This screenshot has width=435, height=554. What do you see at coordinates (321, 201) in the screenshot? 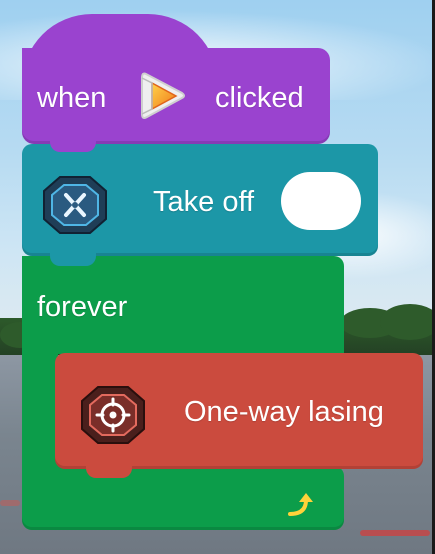
I see `take-off-value-input` at bounding box center [321, 201].